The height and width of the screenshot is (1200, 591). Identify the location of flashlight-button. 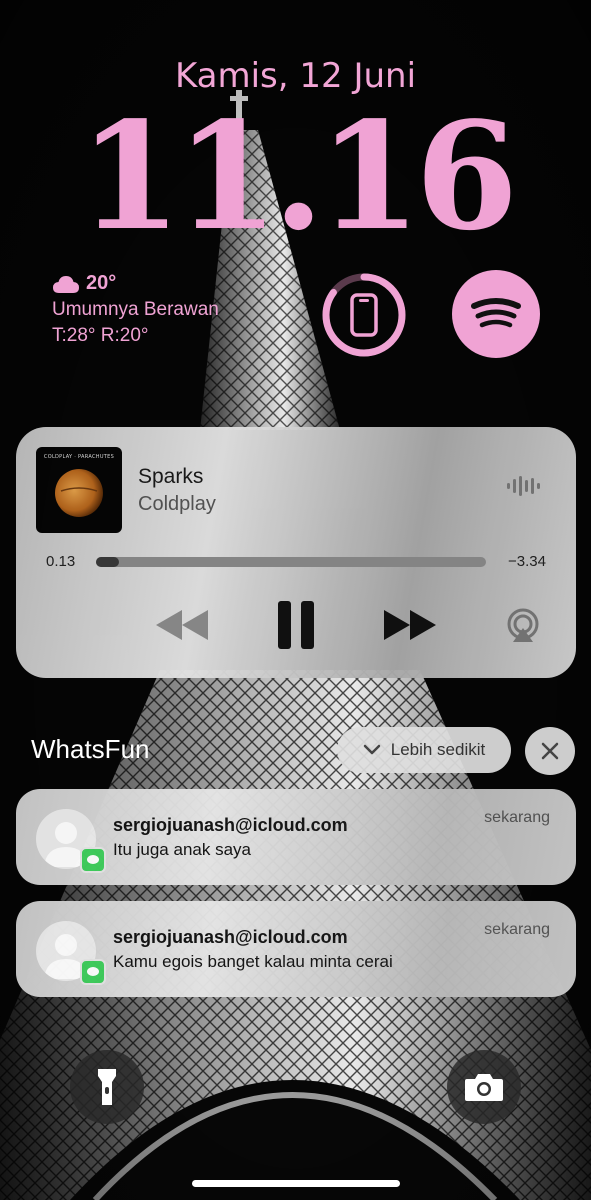
(107, 1087).